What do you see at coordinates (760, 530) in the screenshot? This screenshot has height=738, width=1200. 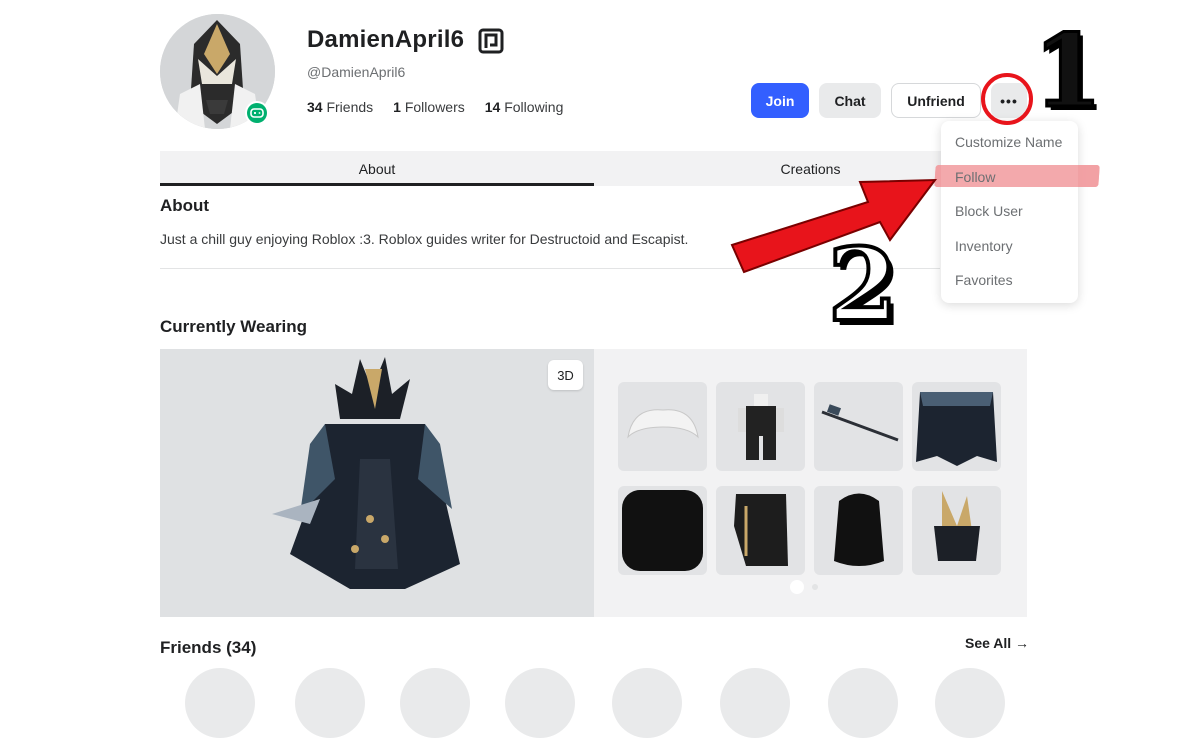 I see `wearing-item-coat` at bounding box center [760, 530].